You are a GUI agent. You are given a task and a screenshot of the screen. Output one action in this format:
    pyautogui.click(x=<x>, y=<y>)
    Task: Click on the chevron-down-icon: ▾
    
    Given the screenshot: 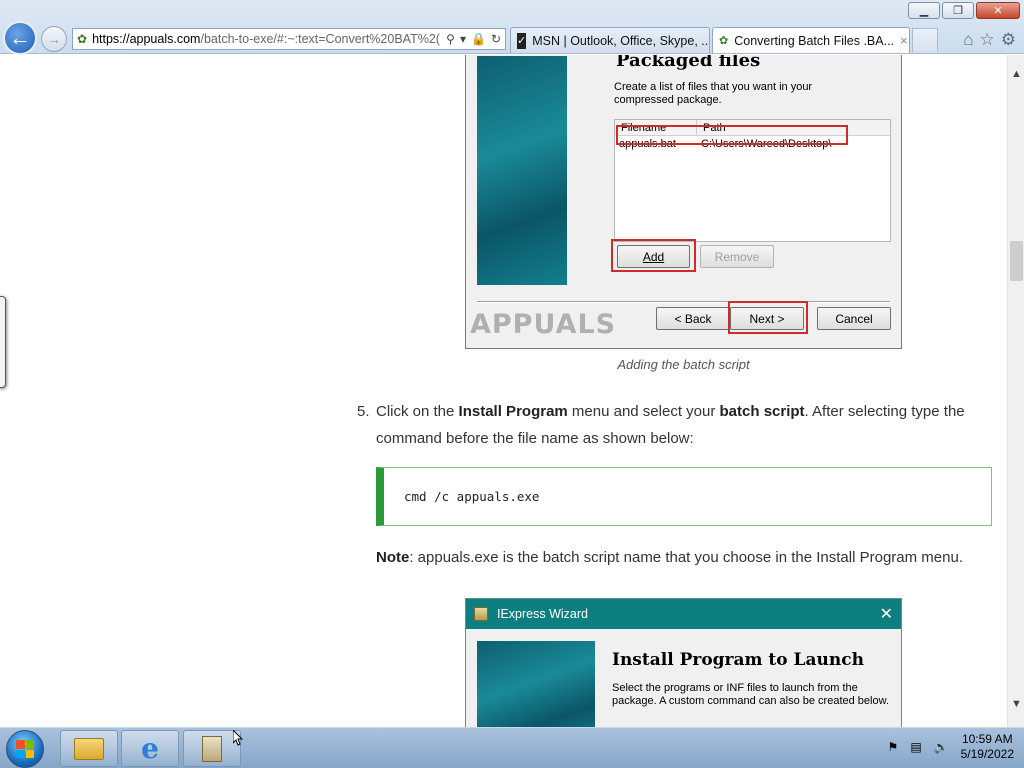 What is the action you would take?
    pyautogui.click(x=463, y=39)
    